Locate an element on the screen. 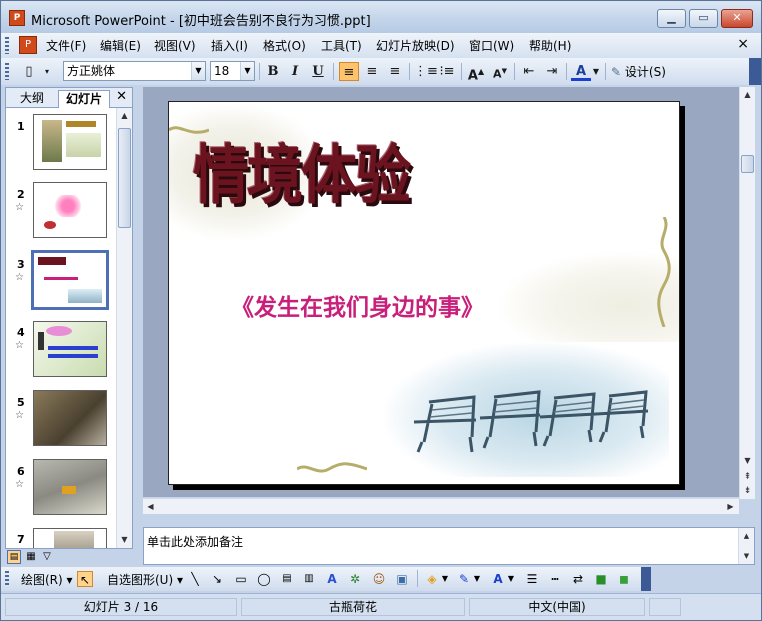  autoshapes-button: 自选图形(U) ▾ is located at coordinates (145, 579).